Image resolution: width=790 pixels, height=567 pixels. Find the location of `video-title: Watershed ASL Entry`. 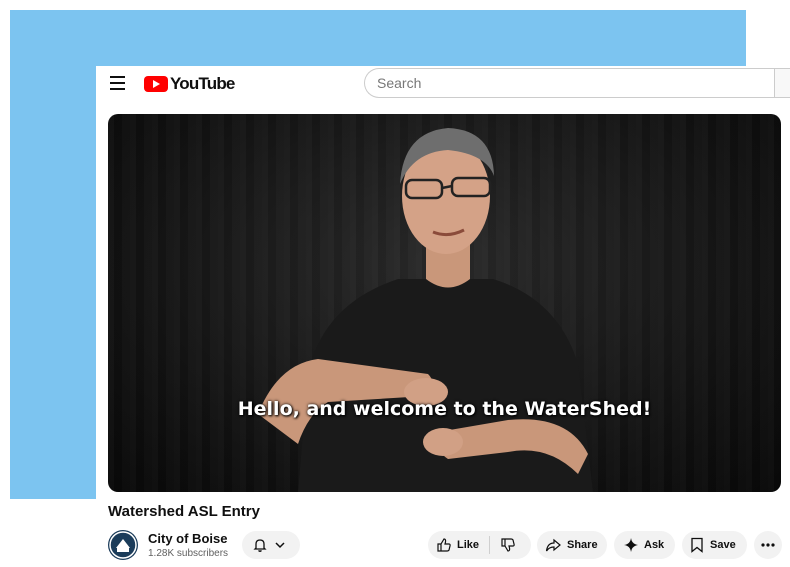

video-title: Watershed ASL Entry is located at coordinates (184, 511).